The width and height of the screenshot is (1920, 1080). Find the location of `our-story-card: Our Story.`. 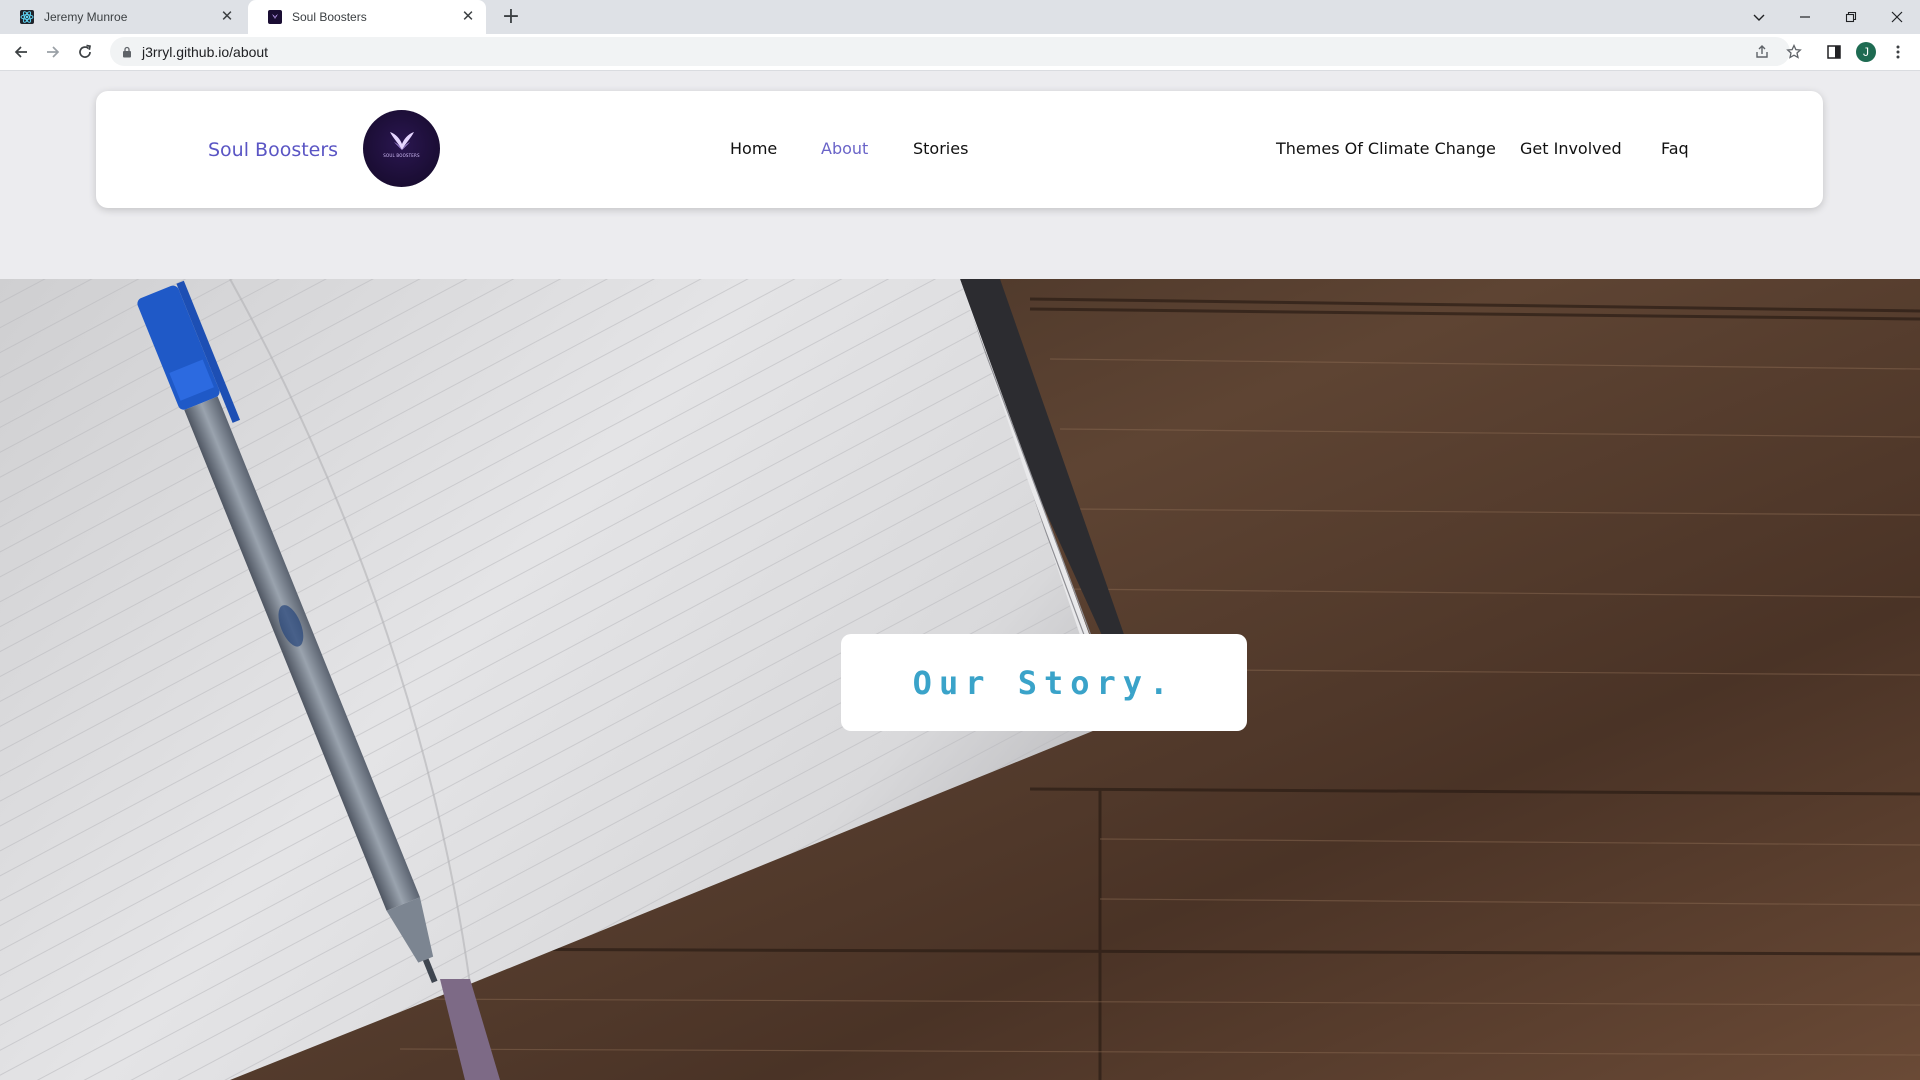

our-story-card: Our Story. is located at coordinates (1044, 682).